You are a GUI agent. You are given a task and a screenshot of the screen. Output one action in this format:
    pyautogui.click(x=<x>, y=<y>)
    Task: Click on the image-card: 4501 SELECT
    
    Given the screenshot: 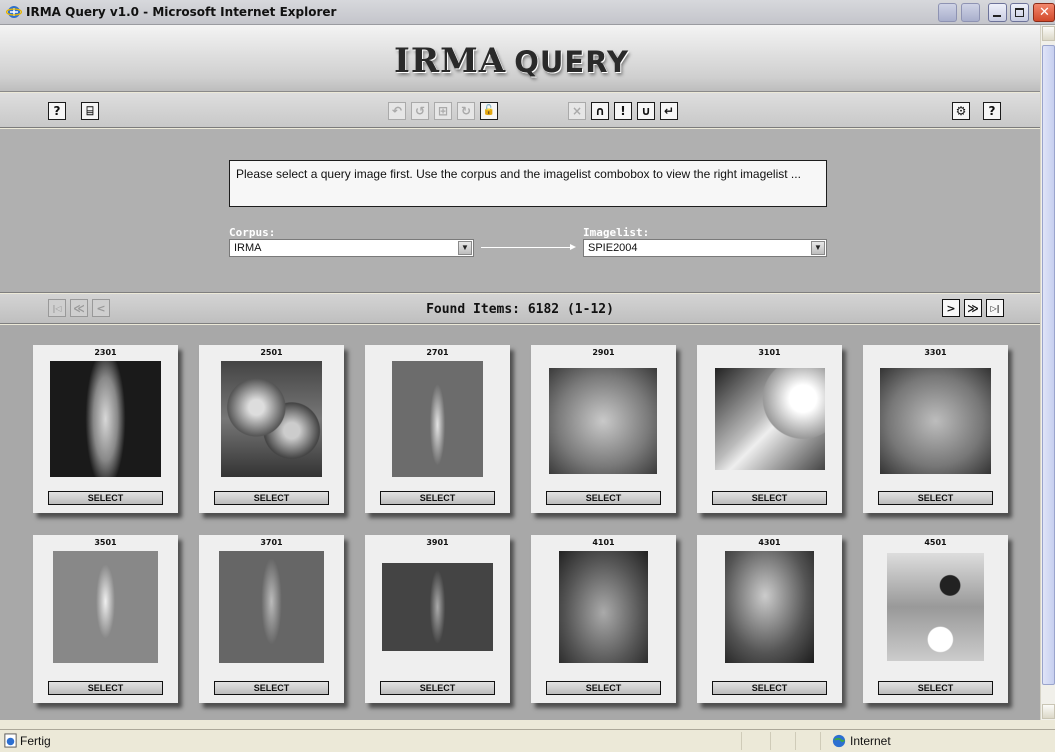 What is the action you would take?
    pyautogui.click(x=935, y=619)
    